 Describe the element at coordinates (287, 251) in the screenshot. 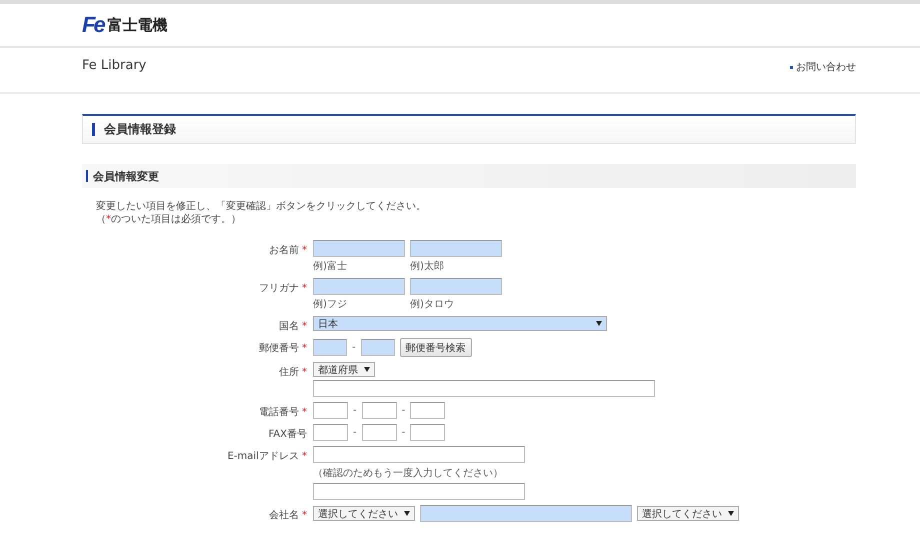

I see `field-label: お名前 *` at that location.